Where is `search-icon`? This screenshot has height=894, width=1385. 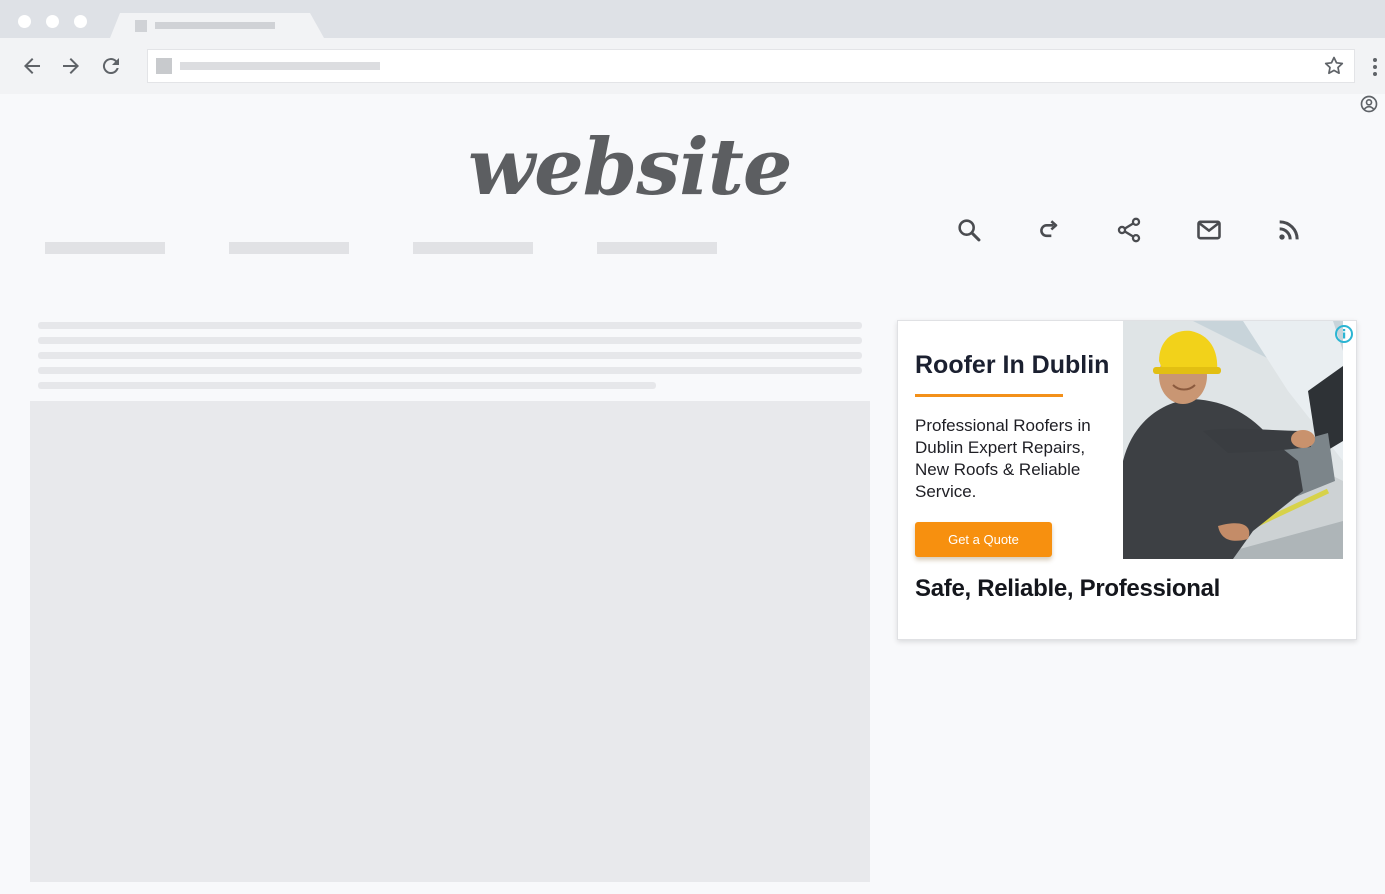
search-icon is located at coordinates (969, 230).